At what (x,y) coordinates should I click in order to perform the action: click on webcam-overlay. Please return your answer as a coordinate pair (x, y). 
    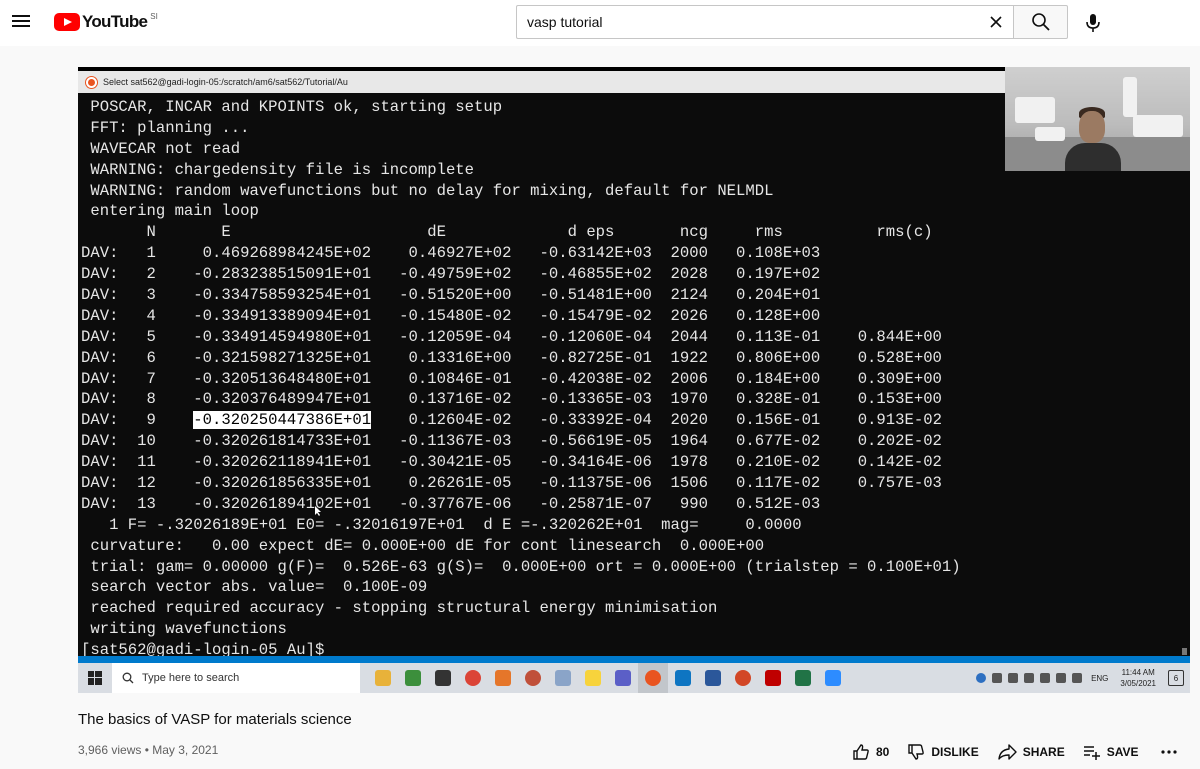
    Looking at the image, I should click on (1097, 119).